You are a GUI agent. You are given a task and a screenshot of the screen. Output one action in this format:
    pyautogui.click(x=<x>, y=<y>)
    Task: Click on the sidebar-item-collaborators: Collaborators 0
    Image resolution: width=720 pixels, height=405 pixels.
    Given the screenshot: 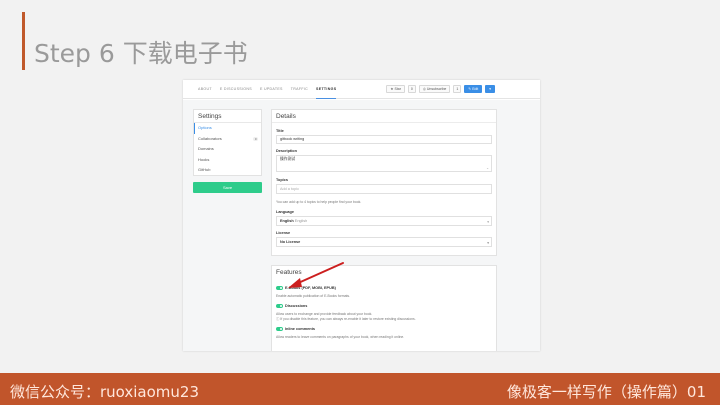 What is the action you would take?
    pyautogui.click(x=227, y=139)
    